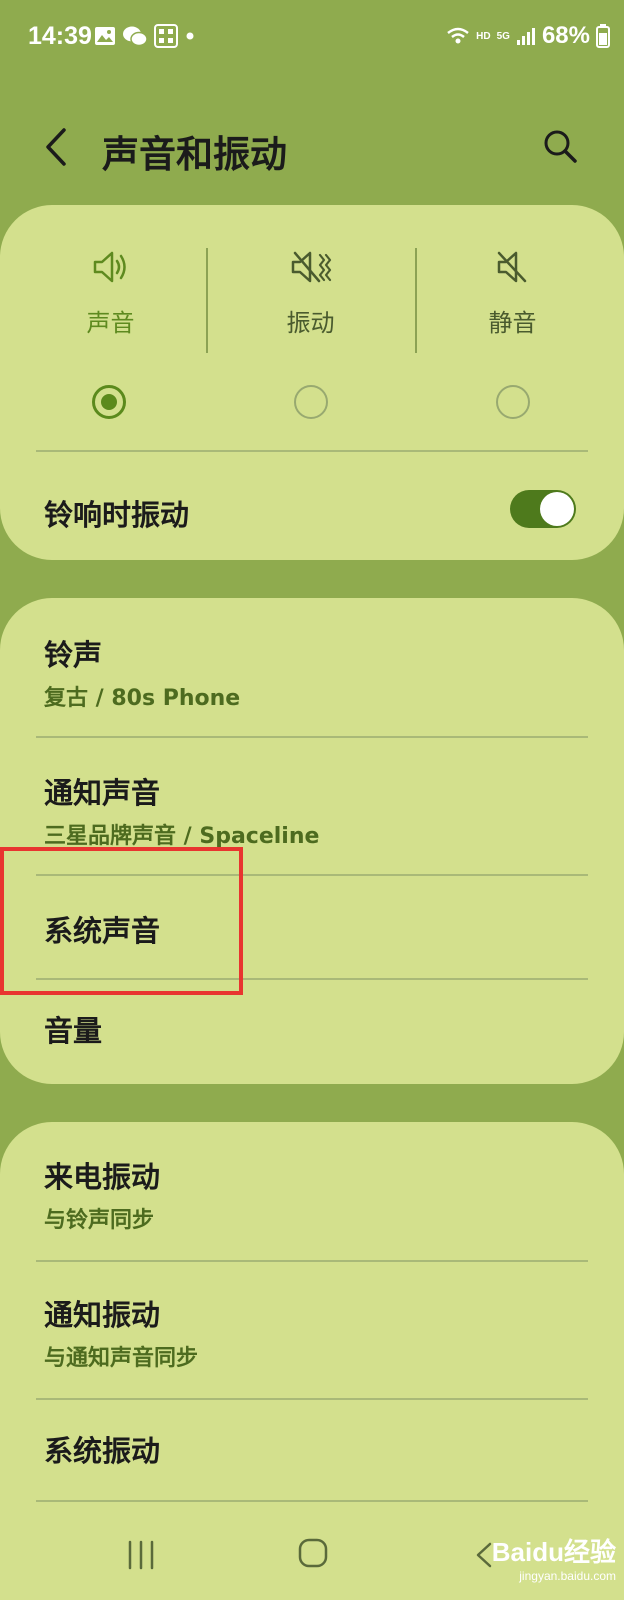 The height and width of the screenshot is (1600, 624). What do you see at coordinates (102, 1315) in the screenshot?
I see `list-item-title: 通知振动` at bounding box center [102, 1315].